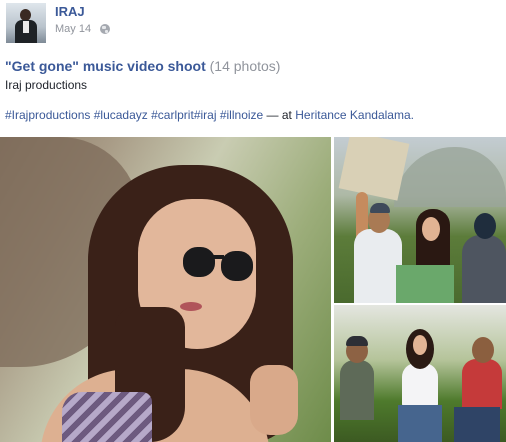 The height and width of the screenshot is (442, 506). I want to click on album-title-link: "Get gone" music video shoot, so click(105, 66).